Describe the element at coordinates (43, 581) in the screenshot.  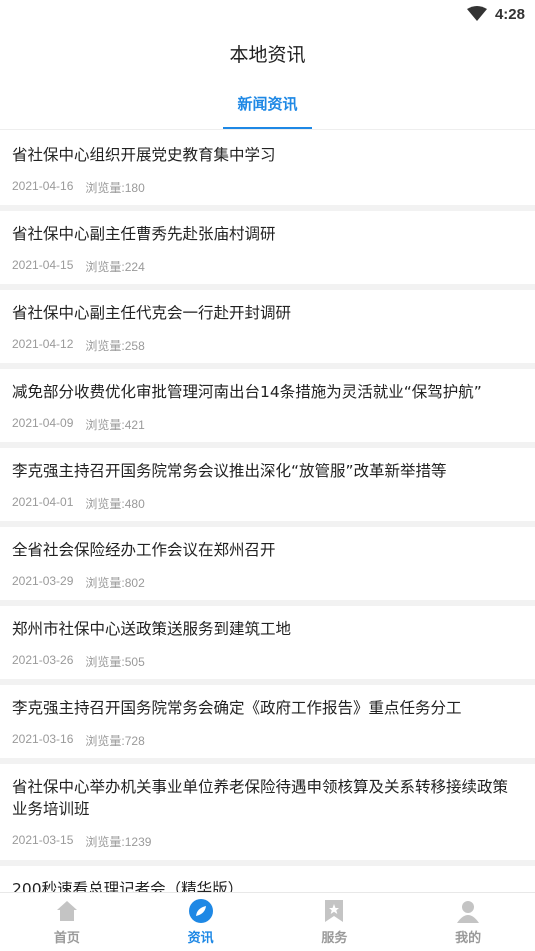
I see `news-date: 2021-03-29` at that location.